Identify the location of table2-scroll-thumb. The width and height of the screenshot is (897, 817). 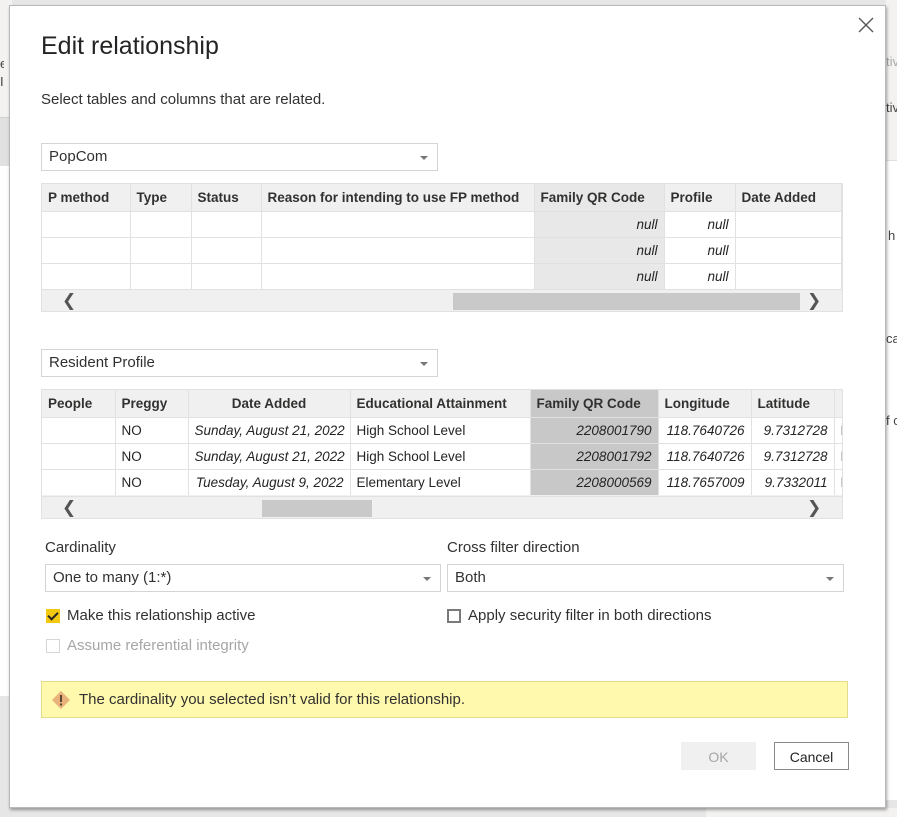
(317, 508).